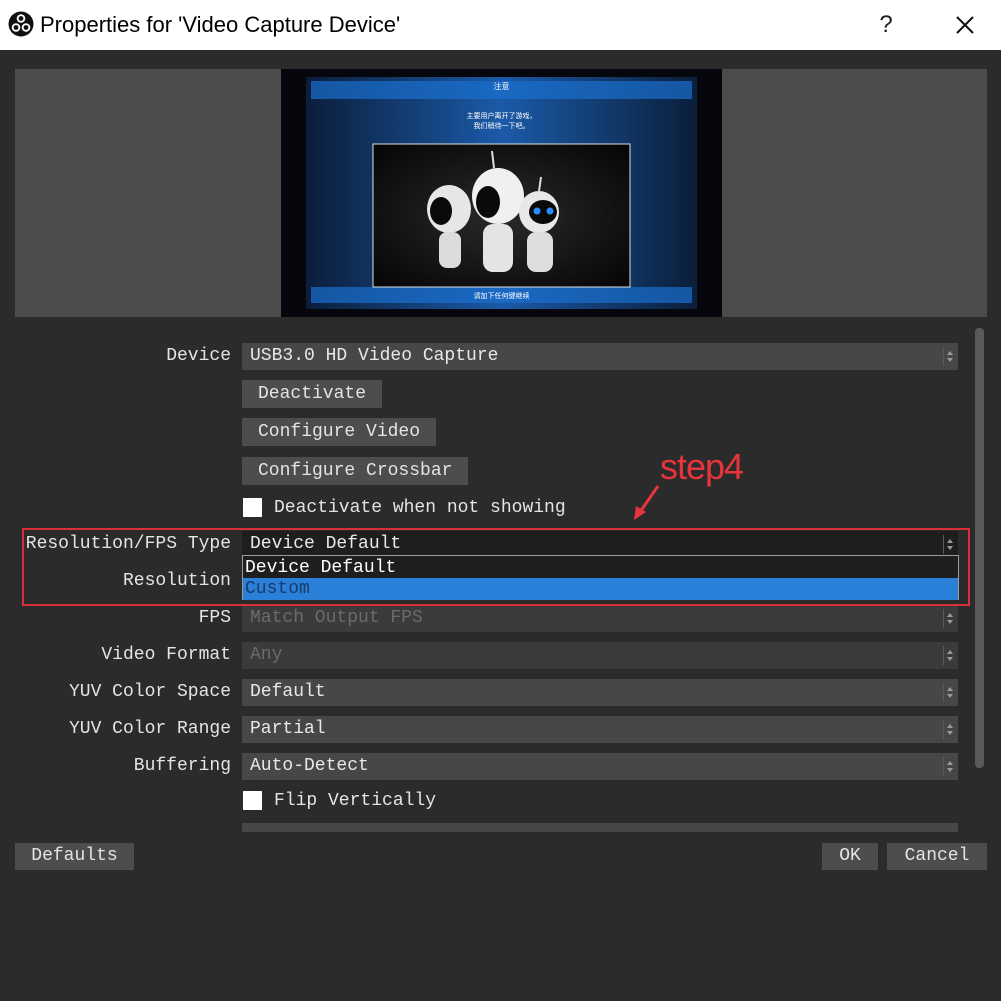 This screenshot has width=1001, height=1001. What do you see at coordinates (501, 126) in the screenshot?
I see `preview-message-line2: 我们稍待一下吧。` at bounding box center [501, 126].